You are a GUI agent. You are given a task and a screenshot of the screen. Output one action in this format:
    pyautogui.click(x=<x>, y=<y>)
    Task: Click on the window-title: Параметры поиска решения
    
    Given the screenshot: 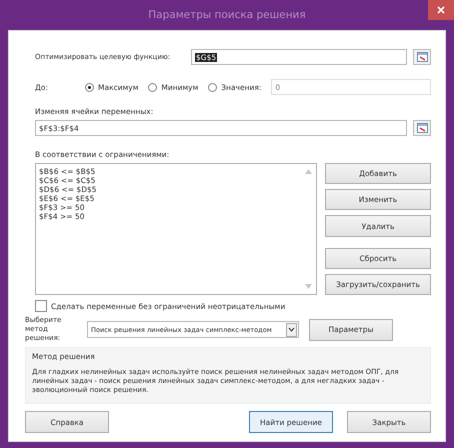 What is the action you would take?
    pyautogui.click(x=227, y=15)
    